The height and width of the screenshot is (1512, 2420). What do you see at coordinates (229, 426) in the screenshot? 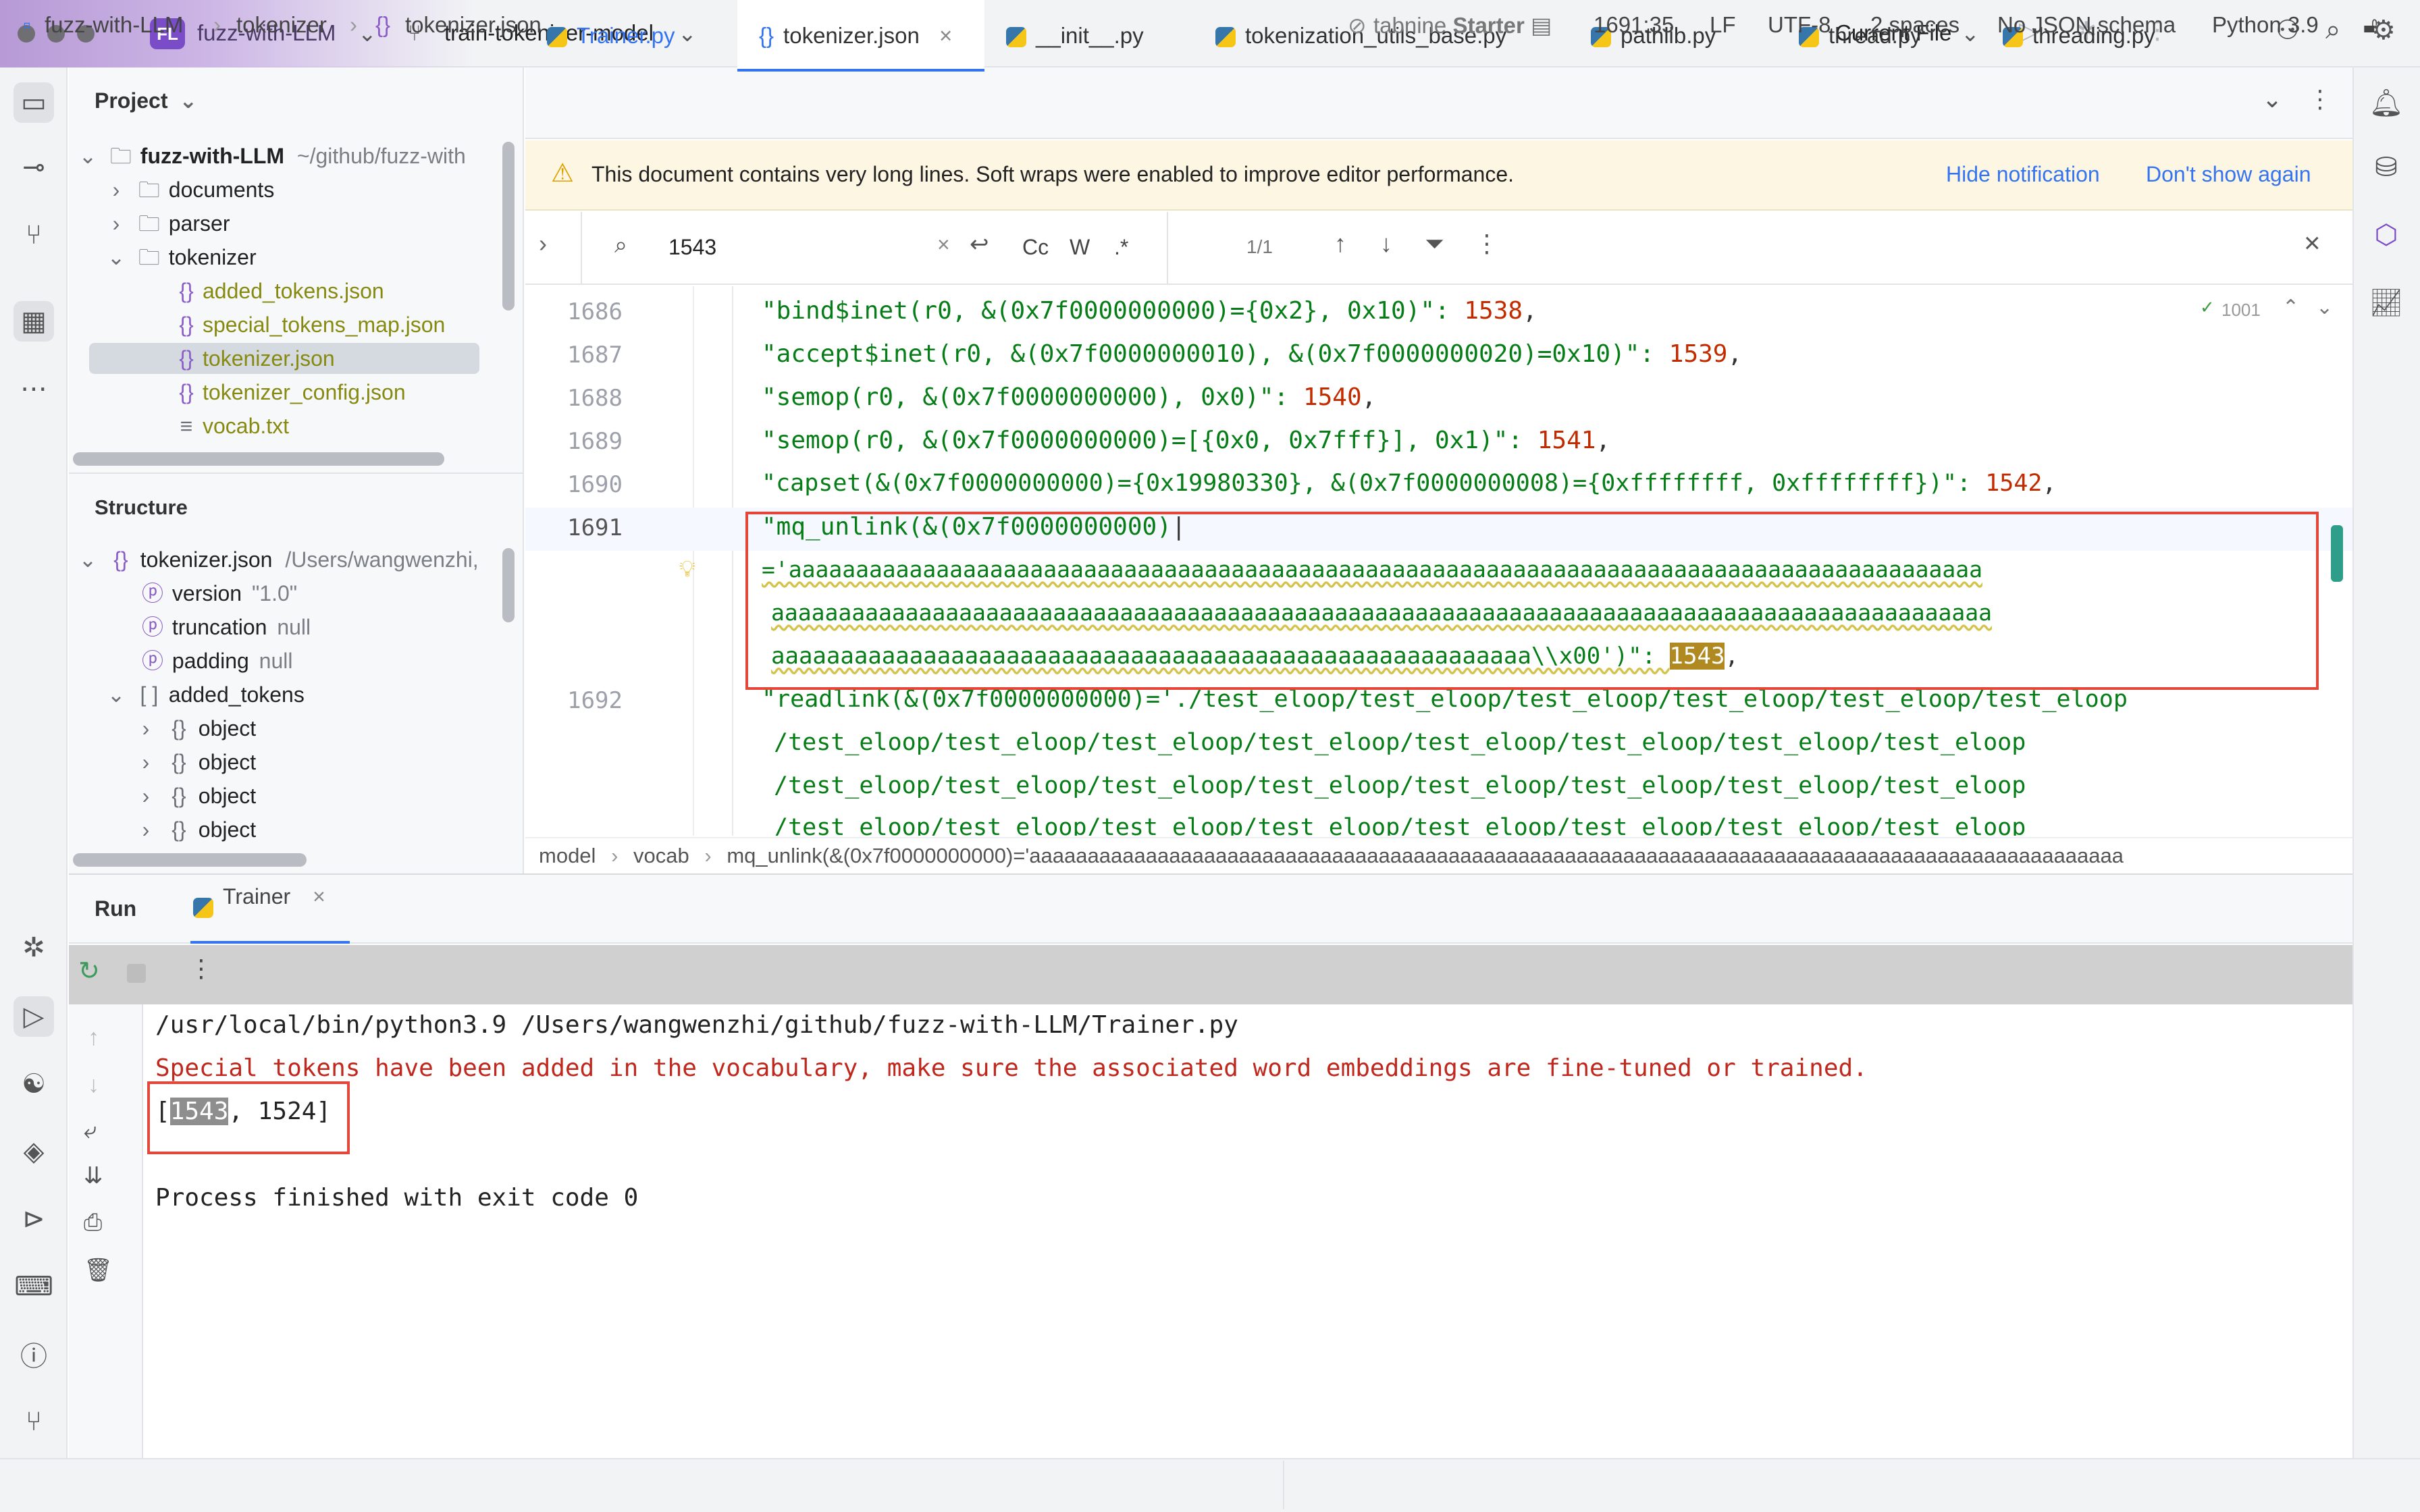
I see `tree-file-vocab: ≡ vocab.txt` at bounding box center [229, 426].